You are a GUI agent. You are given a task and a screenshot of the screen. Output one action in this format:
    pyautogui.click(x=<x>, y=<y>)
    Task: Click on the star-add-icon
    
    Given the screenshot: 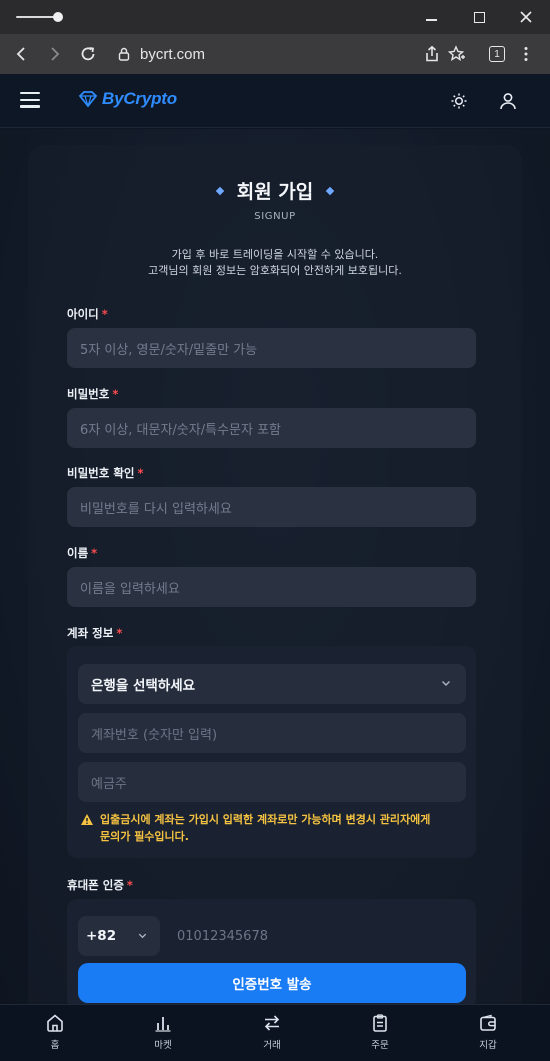 What is the action you would take?
    pyautogui.click(x=456, y=53)
    